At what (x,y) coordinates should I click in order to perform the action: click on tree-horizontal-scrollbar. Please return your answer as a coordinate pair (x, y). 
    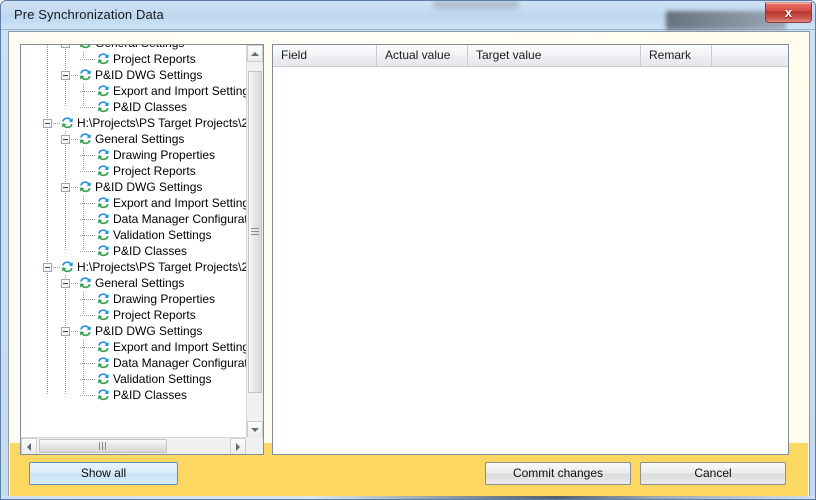
    Looking at the image, I should click on (134, 445).